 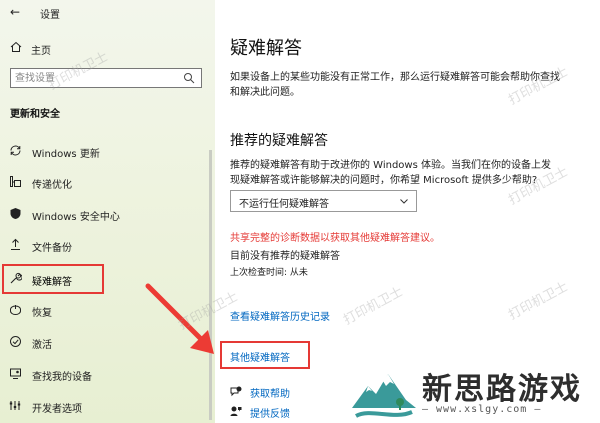 I want to click on feedback-link: 提供反馈, so click(x=290, y=412).